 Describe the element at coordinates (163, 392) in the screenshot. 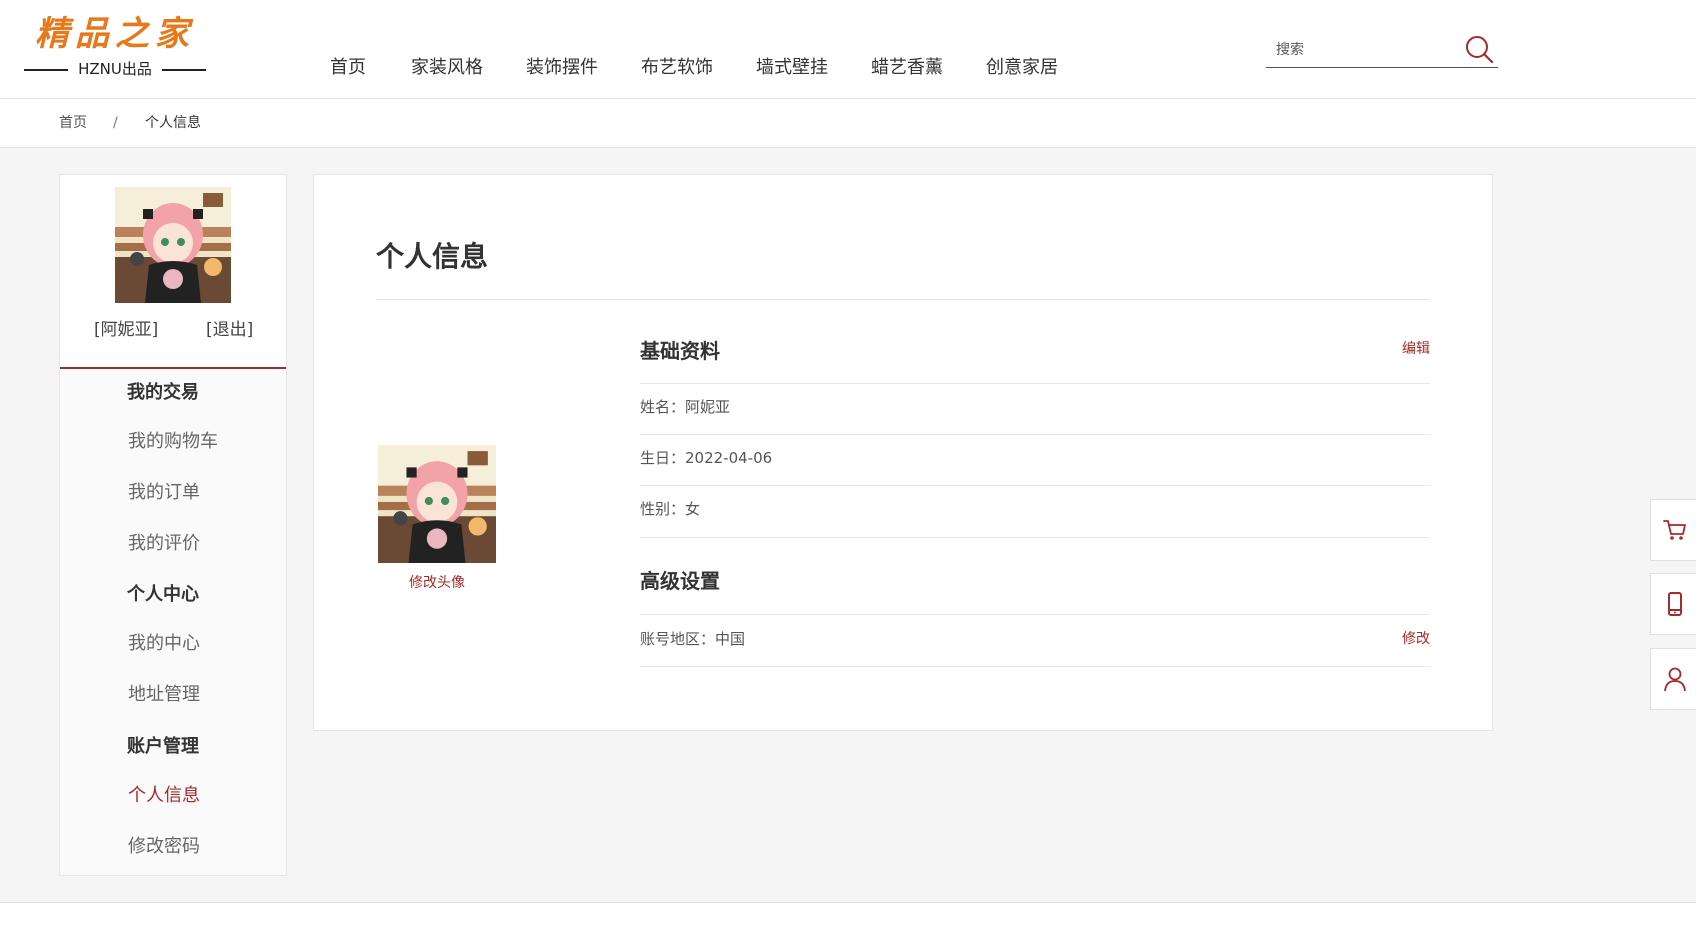

I see `sidebar-group-trade: 我的交易` at that location.